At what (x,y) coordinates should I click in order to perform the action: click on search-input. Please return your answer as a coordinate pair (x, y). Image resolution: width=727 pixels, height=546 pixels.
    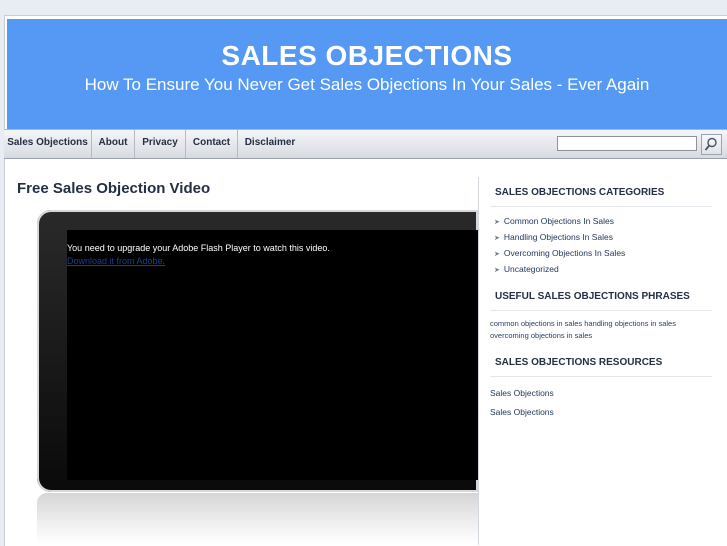
    Looking at the image, I should click on (627, 143).